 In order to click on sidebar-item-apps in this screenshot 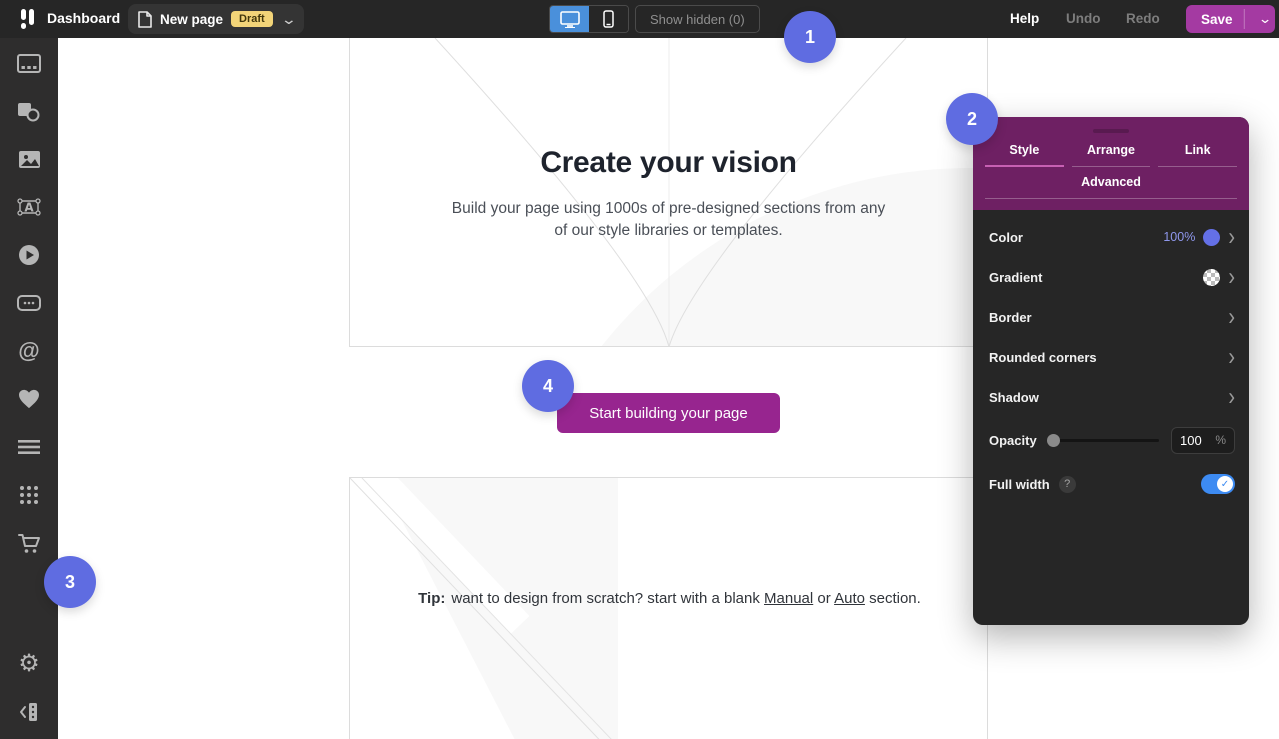, I will do `click(29, 495)`.